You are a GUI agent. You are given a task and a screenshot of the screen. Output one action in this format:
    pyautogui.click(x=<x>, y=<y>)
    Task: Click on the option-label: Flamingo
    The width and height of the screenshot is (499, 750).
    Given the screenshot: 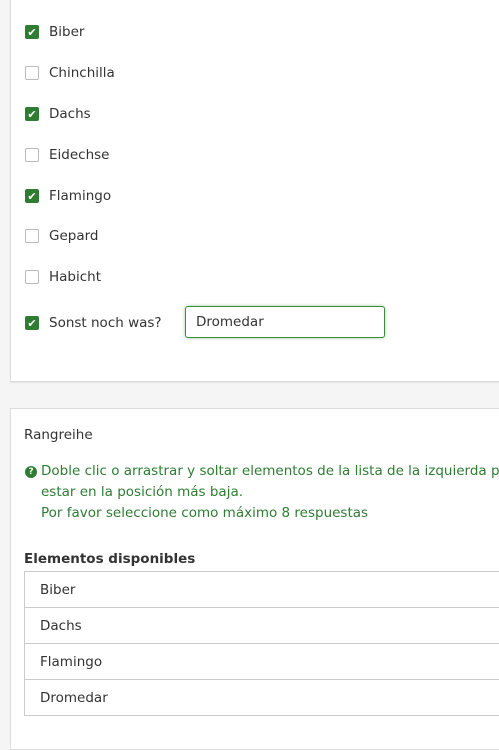 What is the action you would take?
    pyautogui.click(x=80, y=196)
    